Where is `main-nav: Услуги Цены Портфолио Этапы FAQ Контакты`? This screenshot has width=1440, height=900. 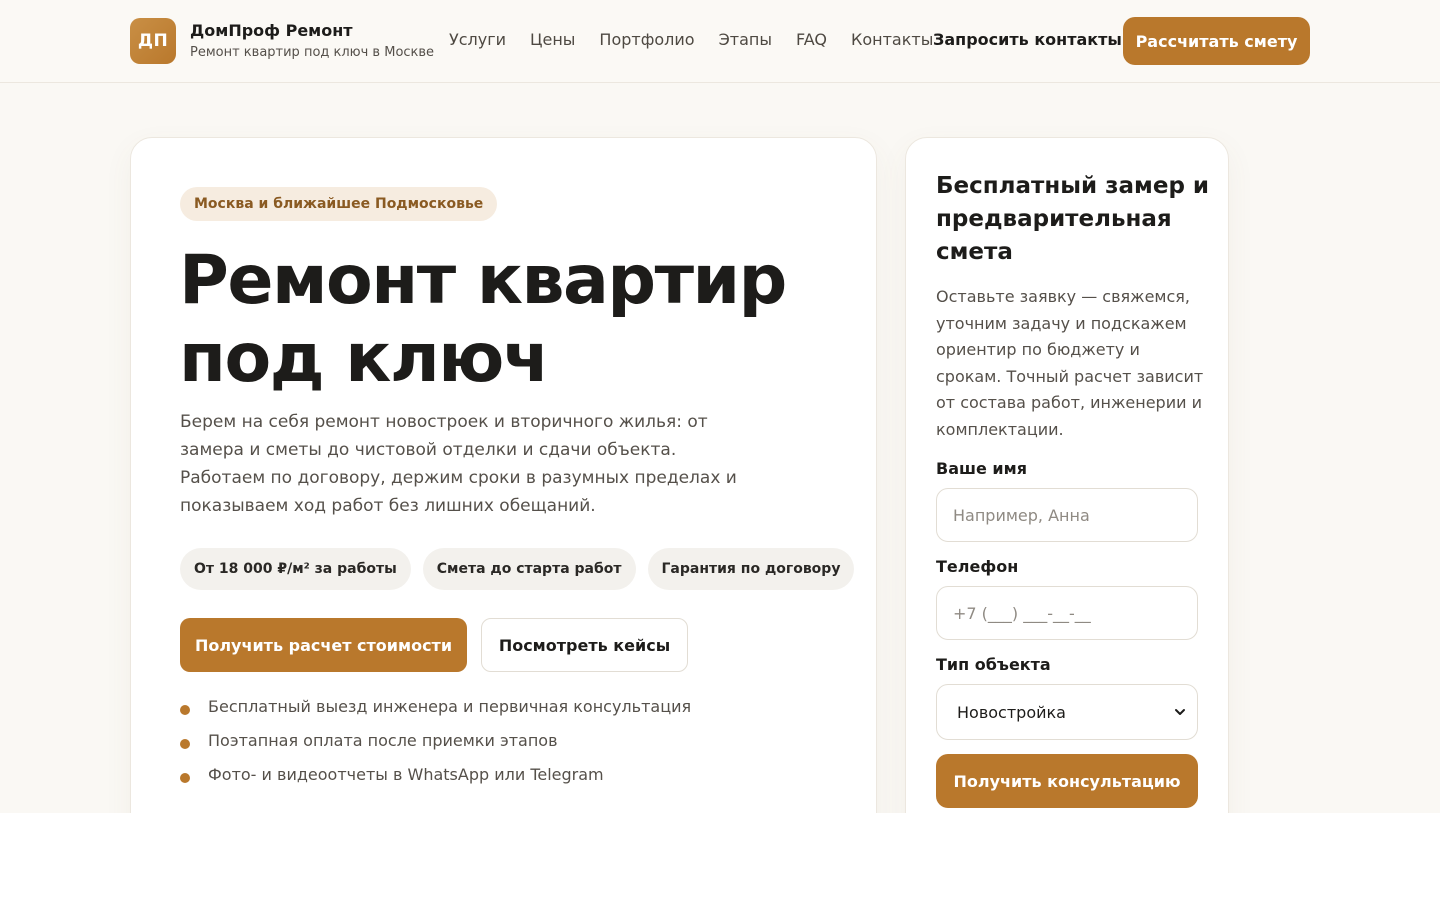 main-nav: Услуги Цены Портфолио Этапы FAQ Контакты is located at coordinates (691, 39).